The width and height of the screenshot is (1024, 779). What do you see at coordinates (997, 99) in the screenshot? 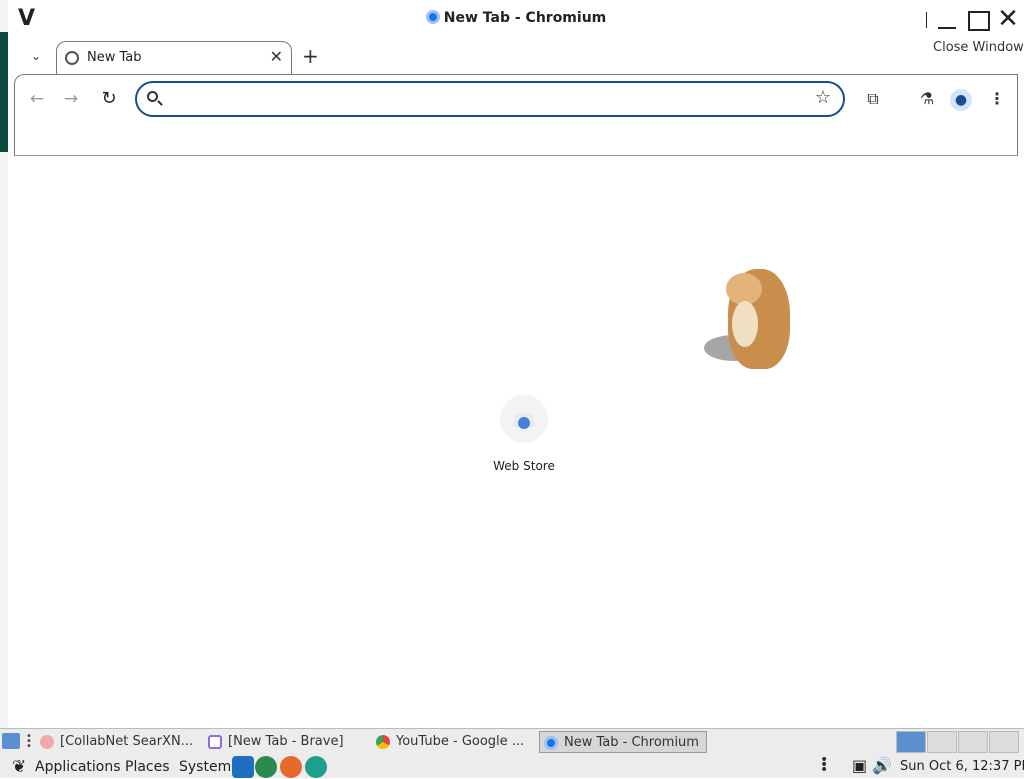
I see `browser-menu-button: ⋮` at bounding box center [997, 99].